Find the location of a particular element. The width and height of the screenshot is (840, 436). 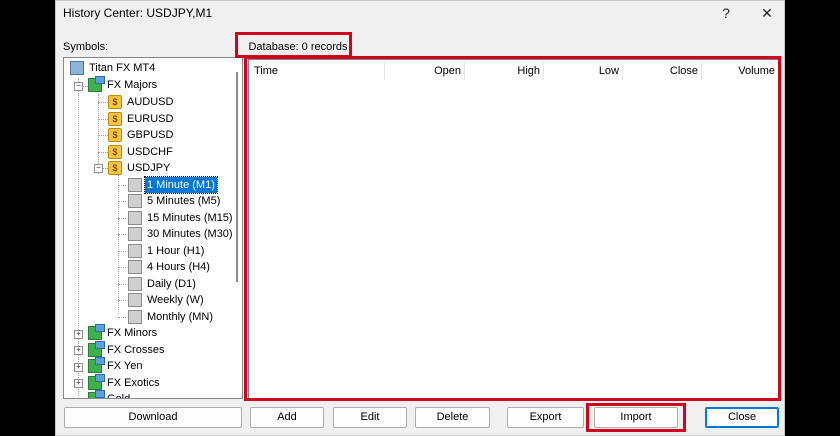

grid-header: Time Open High Low Close Volume is located at coordinates (514, 71).